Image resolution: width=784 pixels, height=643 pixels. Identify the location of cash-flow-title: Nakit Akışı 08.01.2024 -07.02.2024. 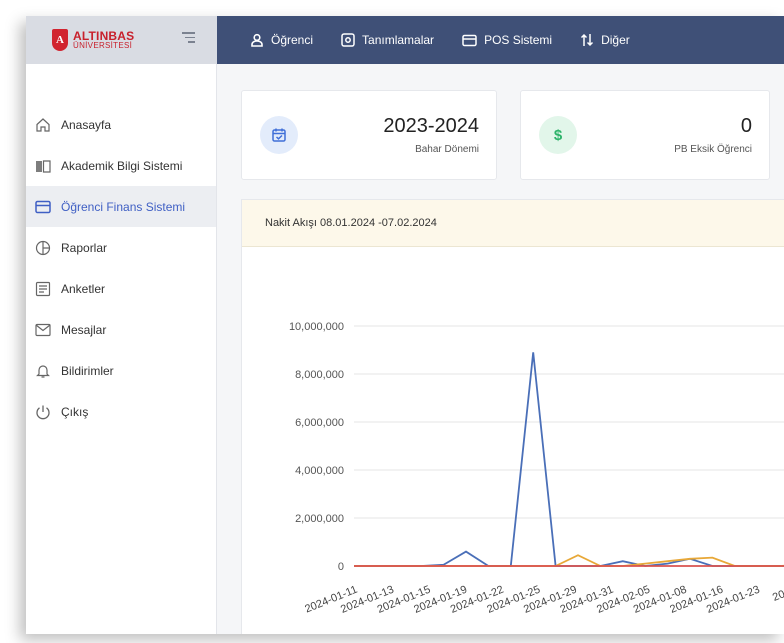
(513, 223).